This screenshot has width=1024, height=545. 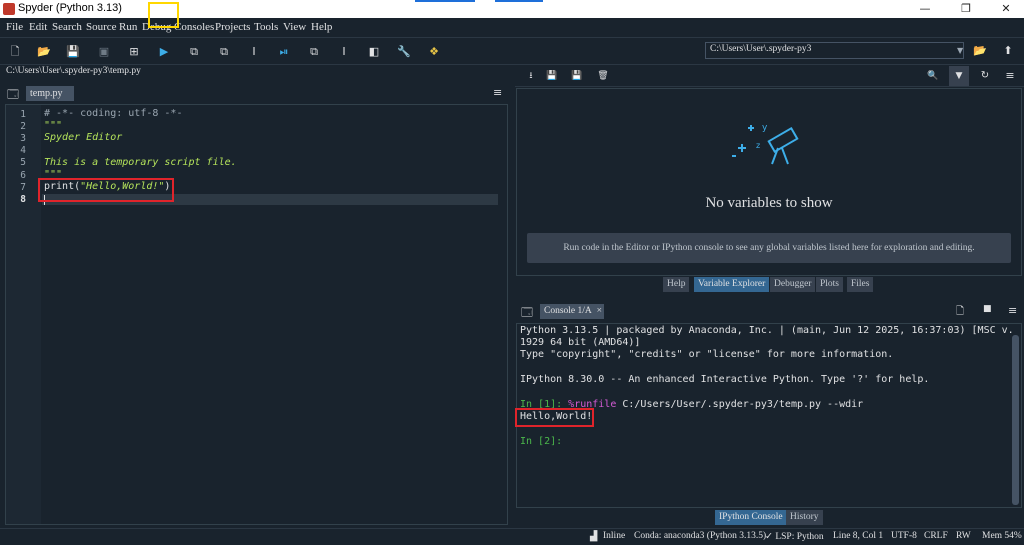 I want to click on output-highlight, so click(x=554, y=417).